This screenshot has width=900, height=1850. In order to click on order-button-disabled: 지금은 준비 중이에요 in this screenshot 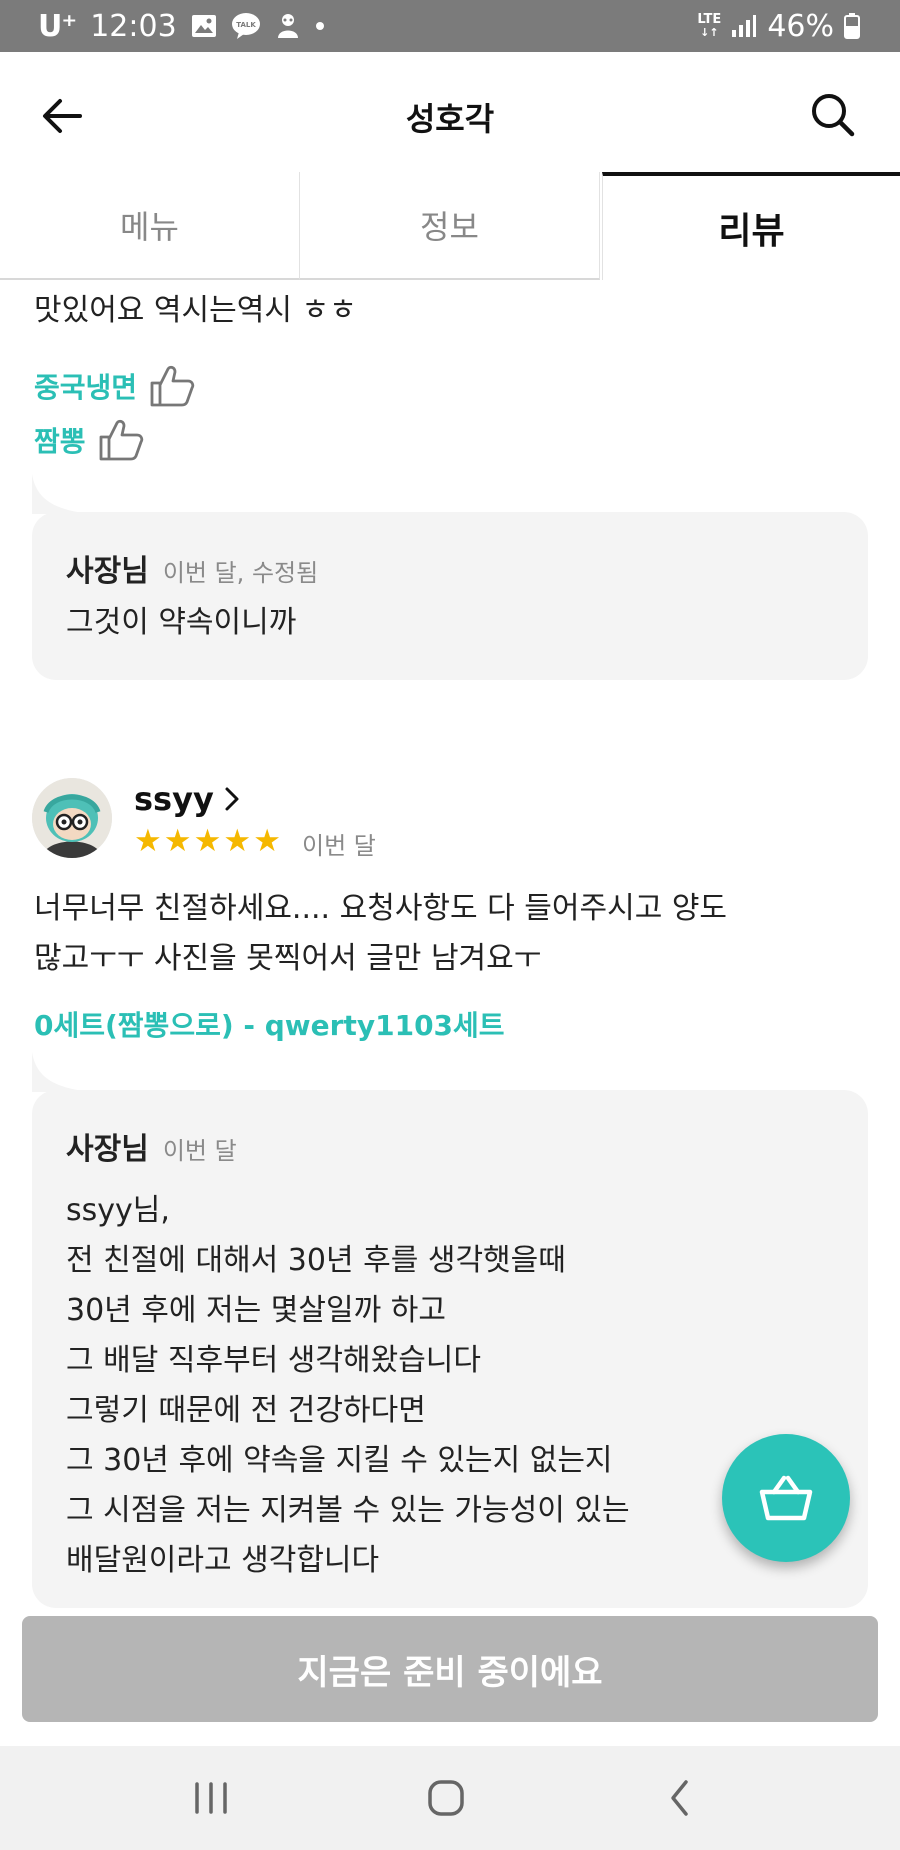, I will do `click(450, 1669)`.